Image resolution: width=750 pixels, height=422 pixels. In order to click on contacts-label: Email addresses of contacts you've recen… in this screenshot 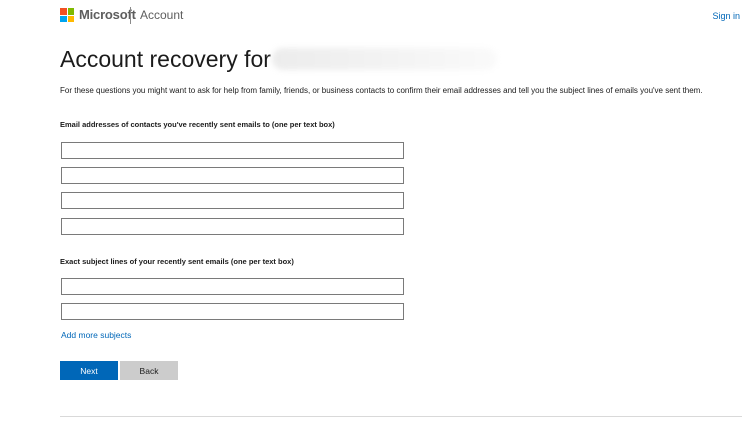, I will do `click(197, 124)`.